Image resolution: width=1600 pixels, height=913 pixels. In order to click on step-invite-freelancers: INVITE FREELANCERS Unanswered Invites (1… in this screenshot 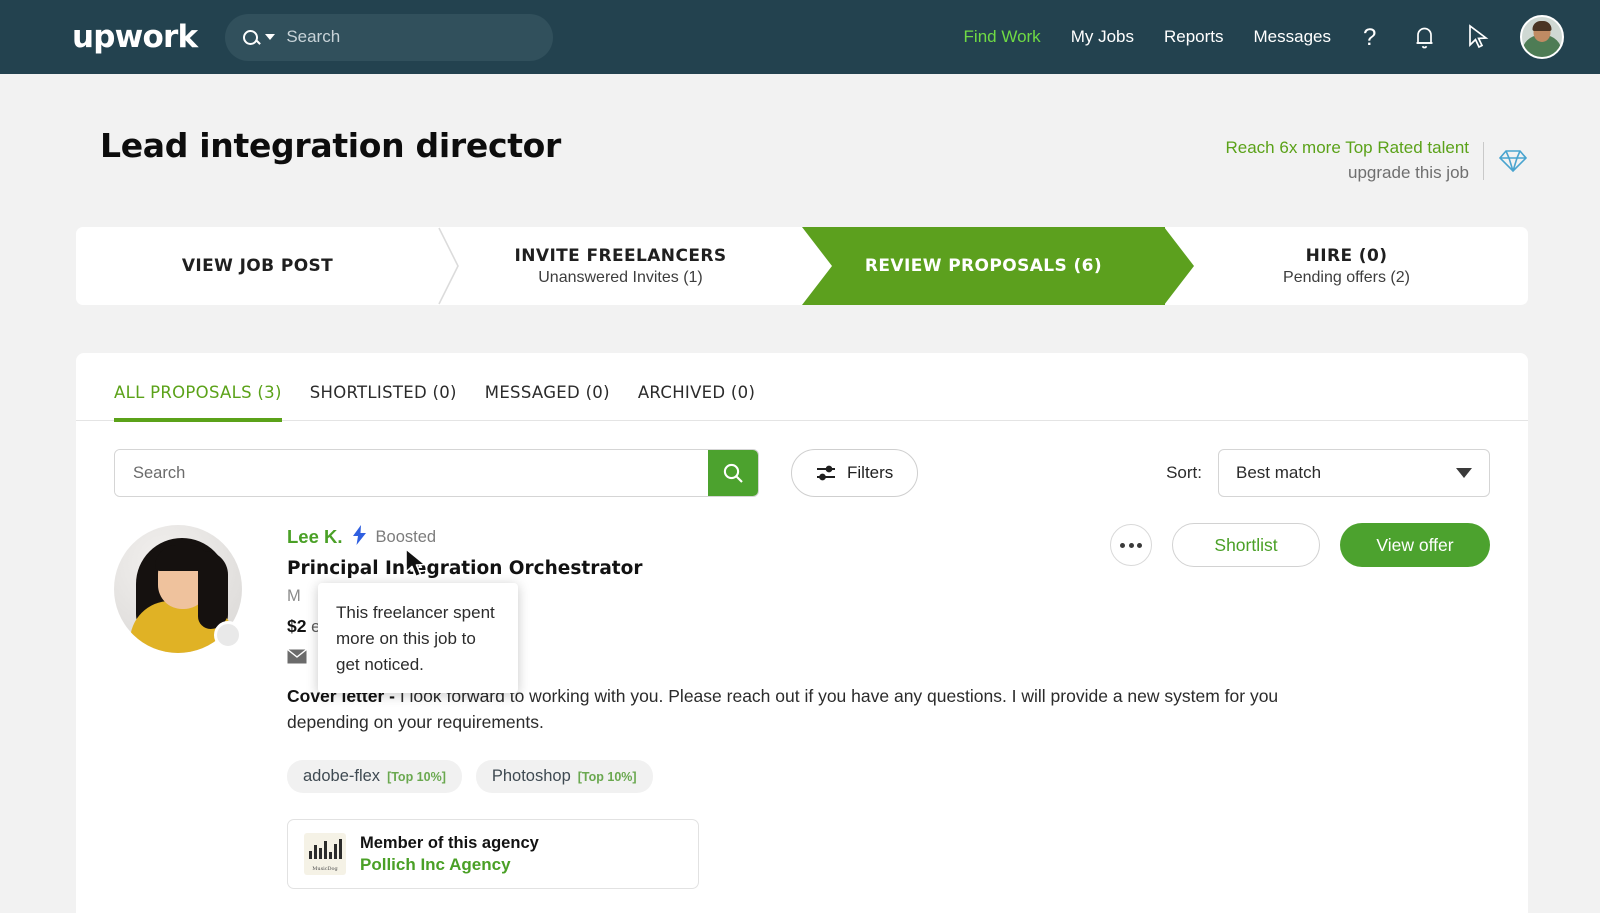, I will do `click(620, 266)`.